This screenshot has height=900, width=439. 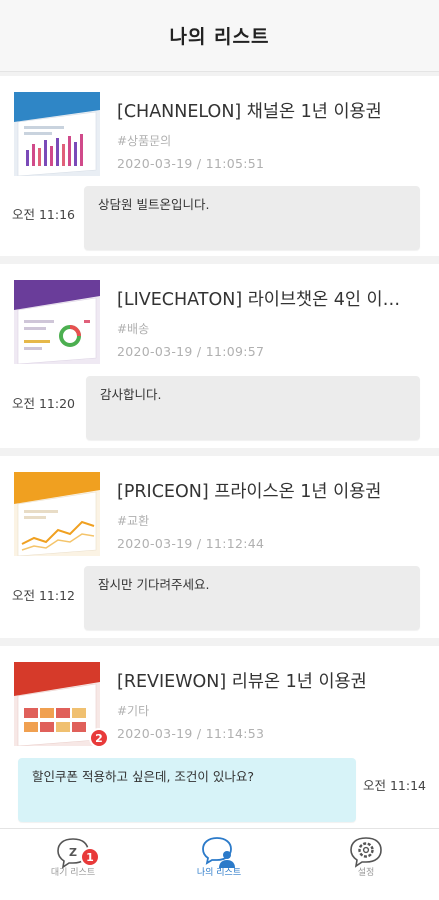 What do you see at coordinates (219, 873) in the screenshot?
I see `tab-label: 나의 리스트` at bounding box center [219, 873].